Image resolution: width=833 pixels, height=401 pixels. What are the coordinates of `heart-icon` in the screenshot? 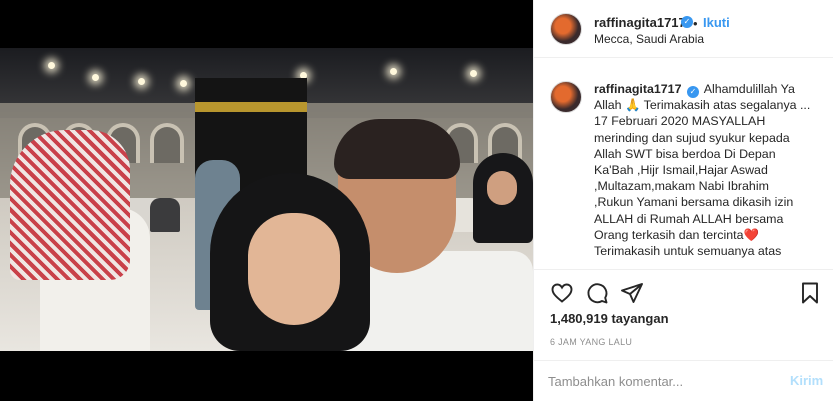 It's located at (562, 293).